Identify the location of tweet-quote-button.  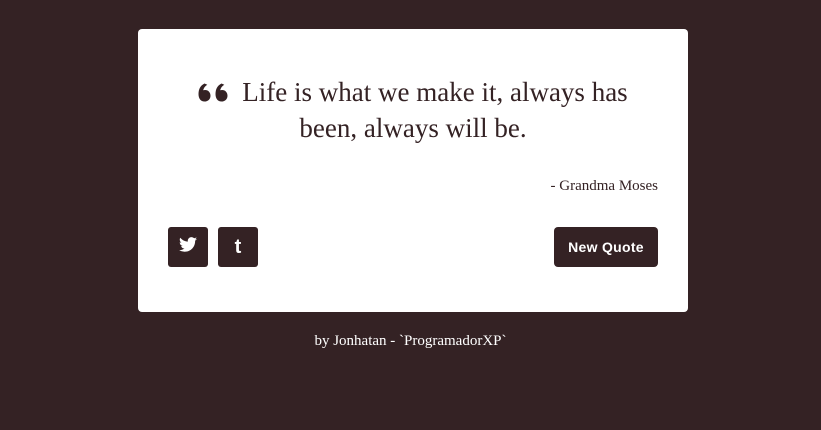
(188, 247).